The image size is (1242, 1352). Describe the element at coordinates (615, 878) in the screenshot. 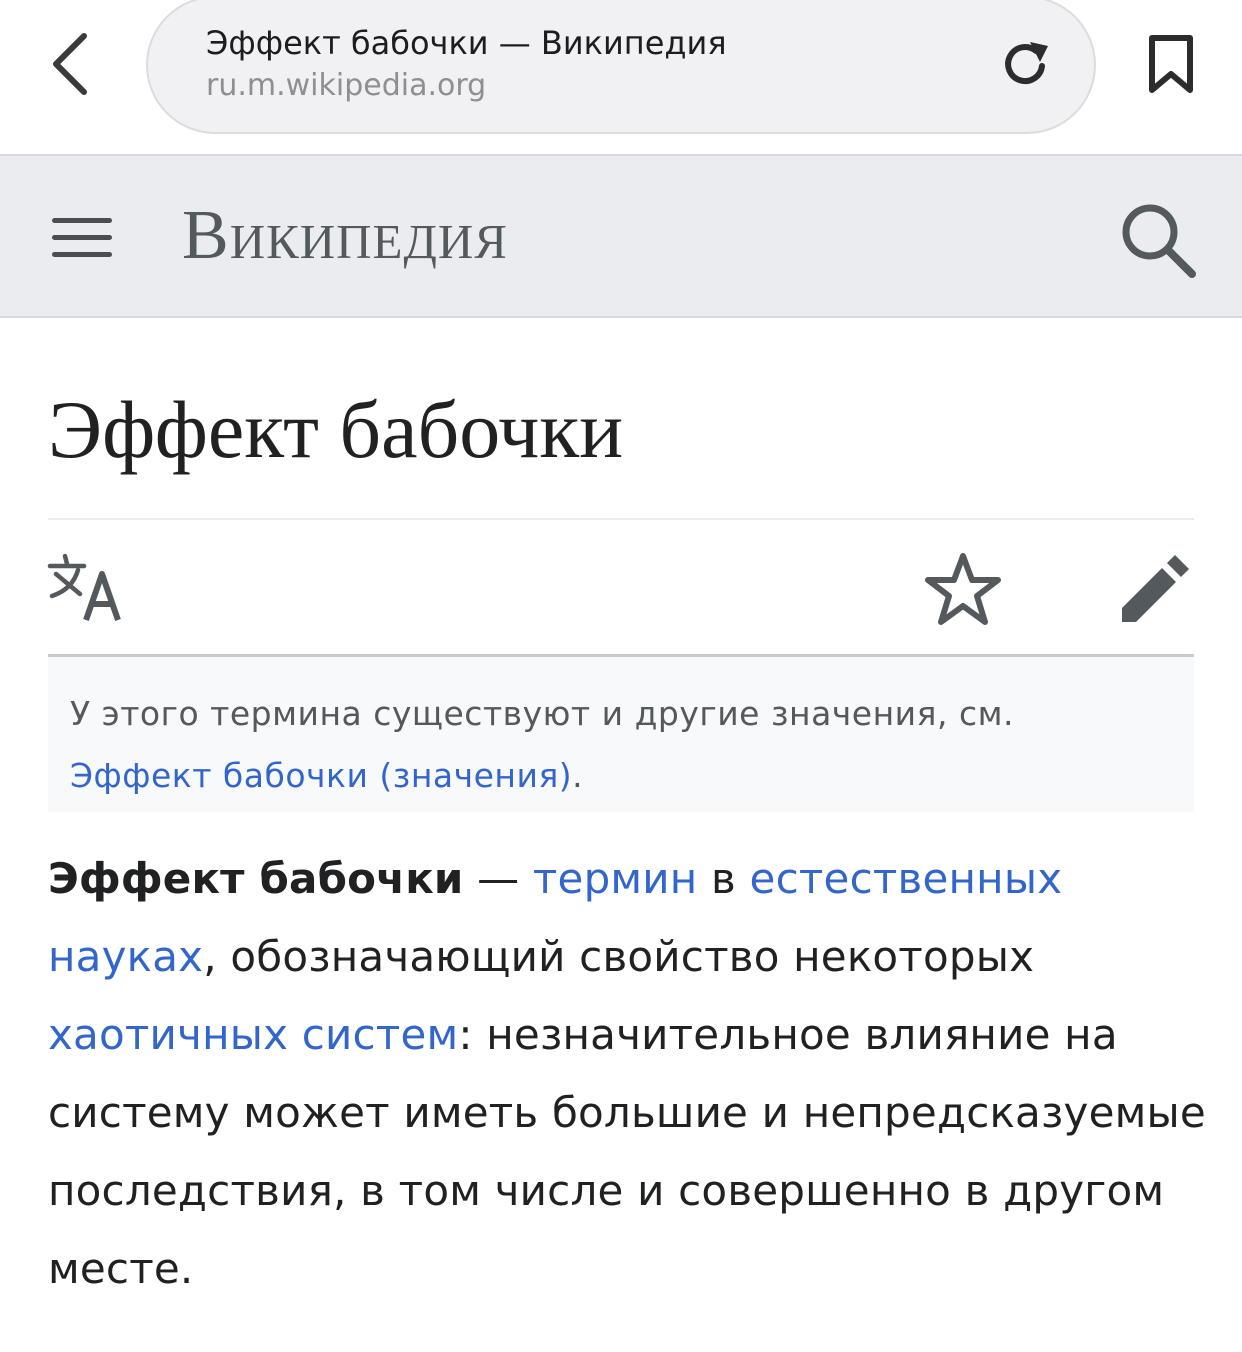

I see `link-term: термин` at that location.